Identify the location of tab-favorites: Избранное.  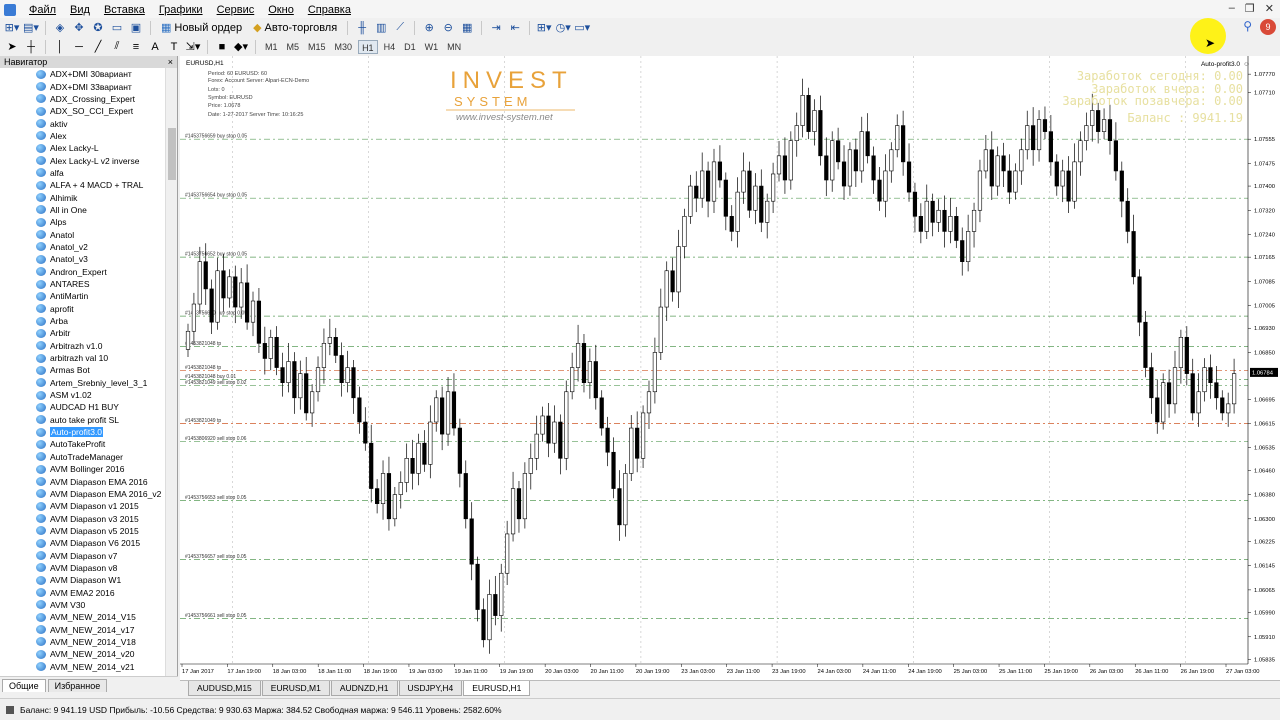
(77, 685).